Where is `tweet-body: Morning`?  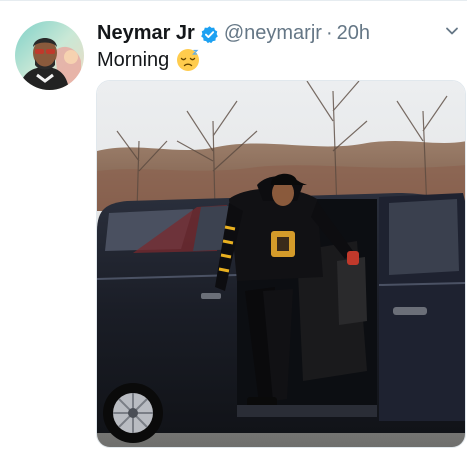
tweet-body: Morning is located at coordinates (133, 60).